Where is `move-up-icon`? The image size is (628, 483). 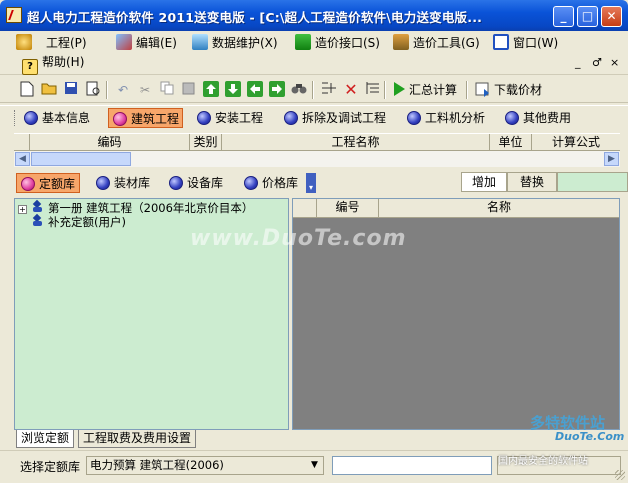 move-up-icon is located at coordinates (211, 90).